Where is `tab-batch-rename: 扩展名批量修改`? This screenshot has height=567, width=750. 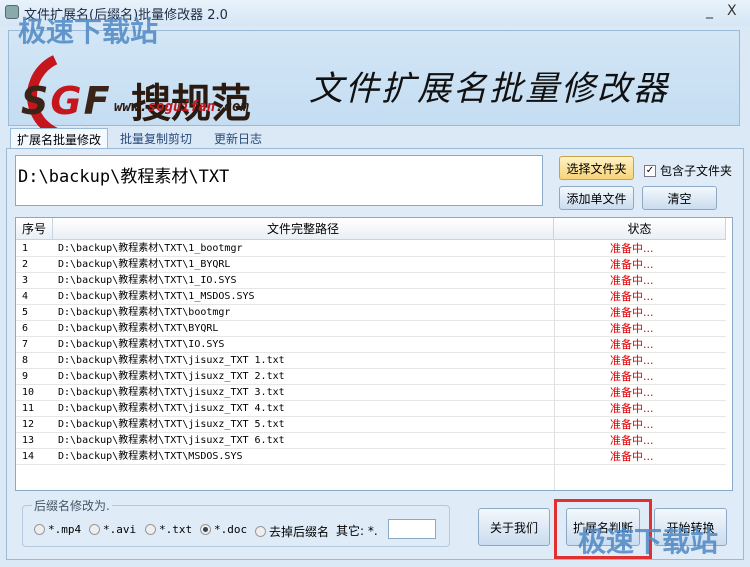 tab-batch-rename: 扩展名批量修改 is located at coordinates (59, 138).